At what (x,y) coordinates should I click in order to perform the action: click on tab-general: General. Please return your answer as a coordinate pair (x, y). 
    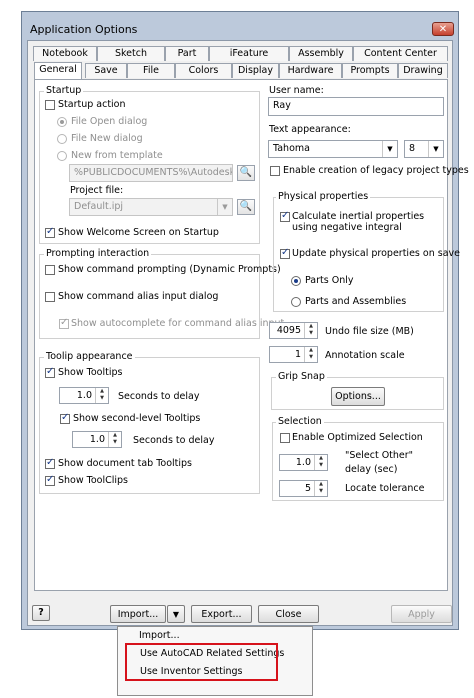
    Looking at the image, I should click on (58, 70).